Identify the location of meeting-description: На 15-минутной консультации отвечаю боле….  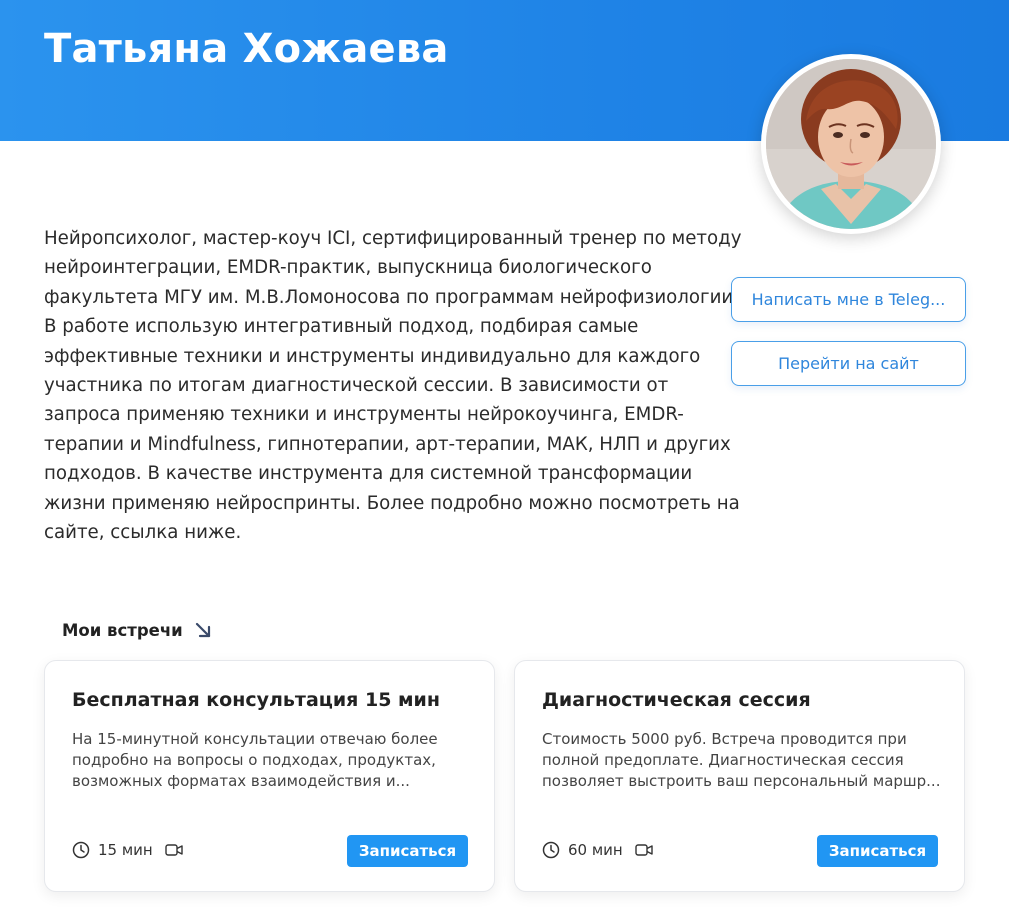
(272, 760).